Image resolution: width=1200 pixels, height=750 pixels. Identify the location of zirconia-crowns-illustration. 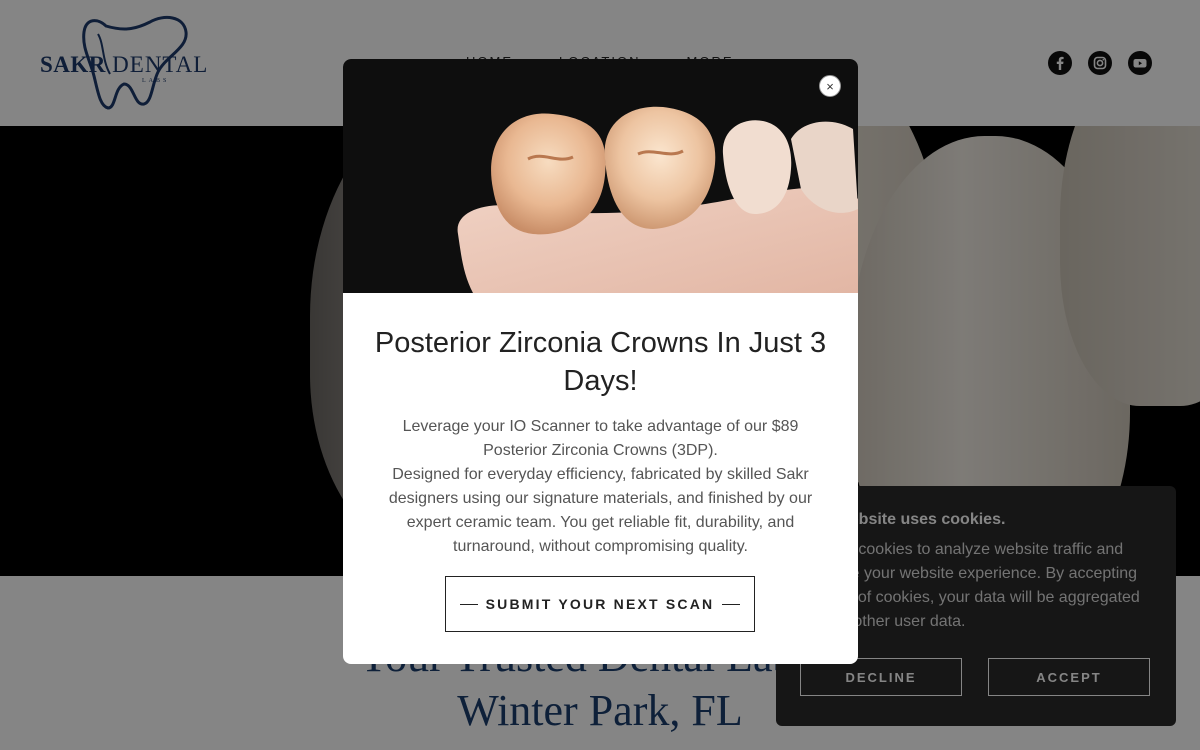
(657, 199).